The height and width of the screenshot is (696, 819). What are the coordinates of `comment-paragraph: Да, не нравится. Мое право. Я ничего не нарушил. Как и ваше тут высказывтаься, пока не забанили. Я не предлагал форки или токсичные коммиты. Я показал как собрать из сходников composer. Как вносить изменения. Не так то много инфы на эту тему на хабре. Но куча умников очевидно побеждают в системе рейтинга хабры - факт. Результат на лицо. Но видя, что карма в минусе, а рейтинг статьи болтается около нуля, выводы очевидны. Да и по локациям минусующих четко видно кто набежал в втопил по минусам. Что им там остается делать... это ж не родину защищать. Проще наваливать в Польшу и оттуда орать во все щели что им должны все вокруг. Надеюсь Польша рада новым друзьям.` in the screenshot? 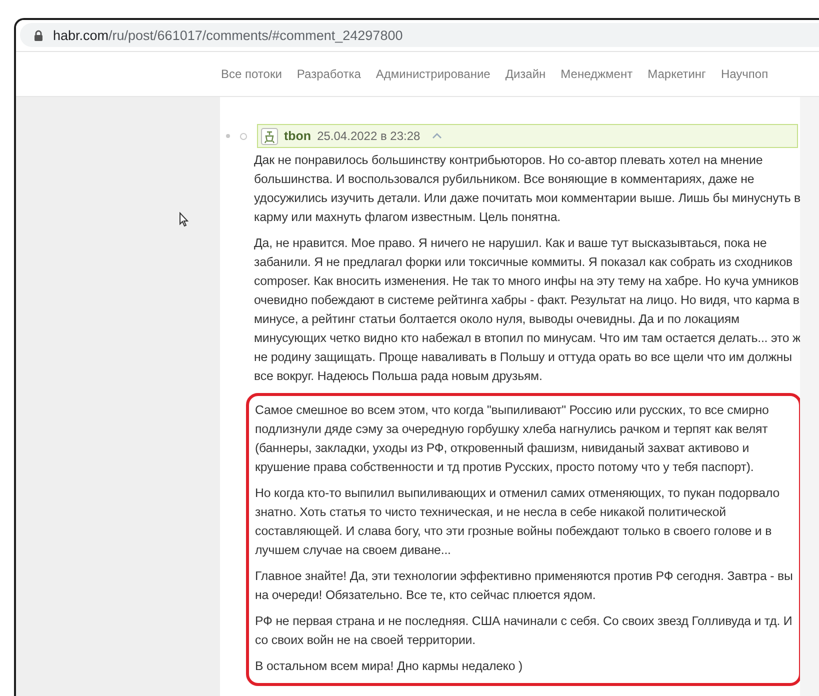 It's located at (528, 310).